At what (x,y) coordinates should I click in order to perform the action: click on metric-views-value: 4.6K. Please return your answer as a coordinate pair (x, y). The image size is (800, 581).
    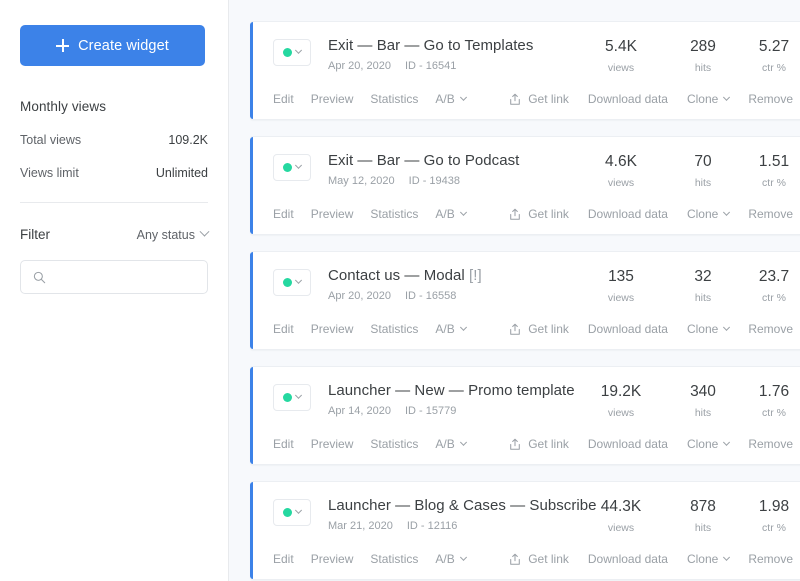
    Looking at the image, I should click on (621, 161).